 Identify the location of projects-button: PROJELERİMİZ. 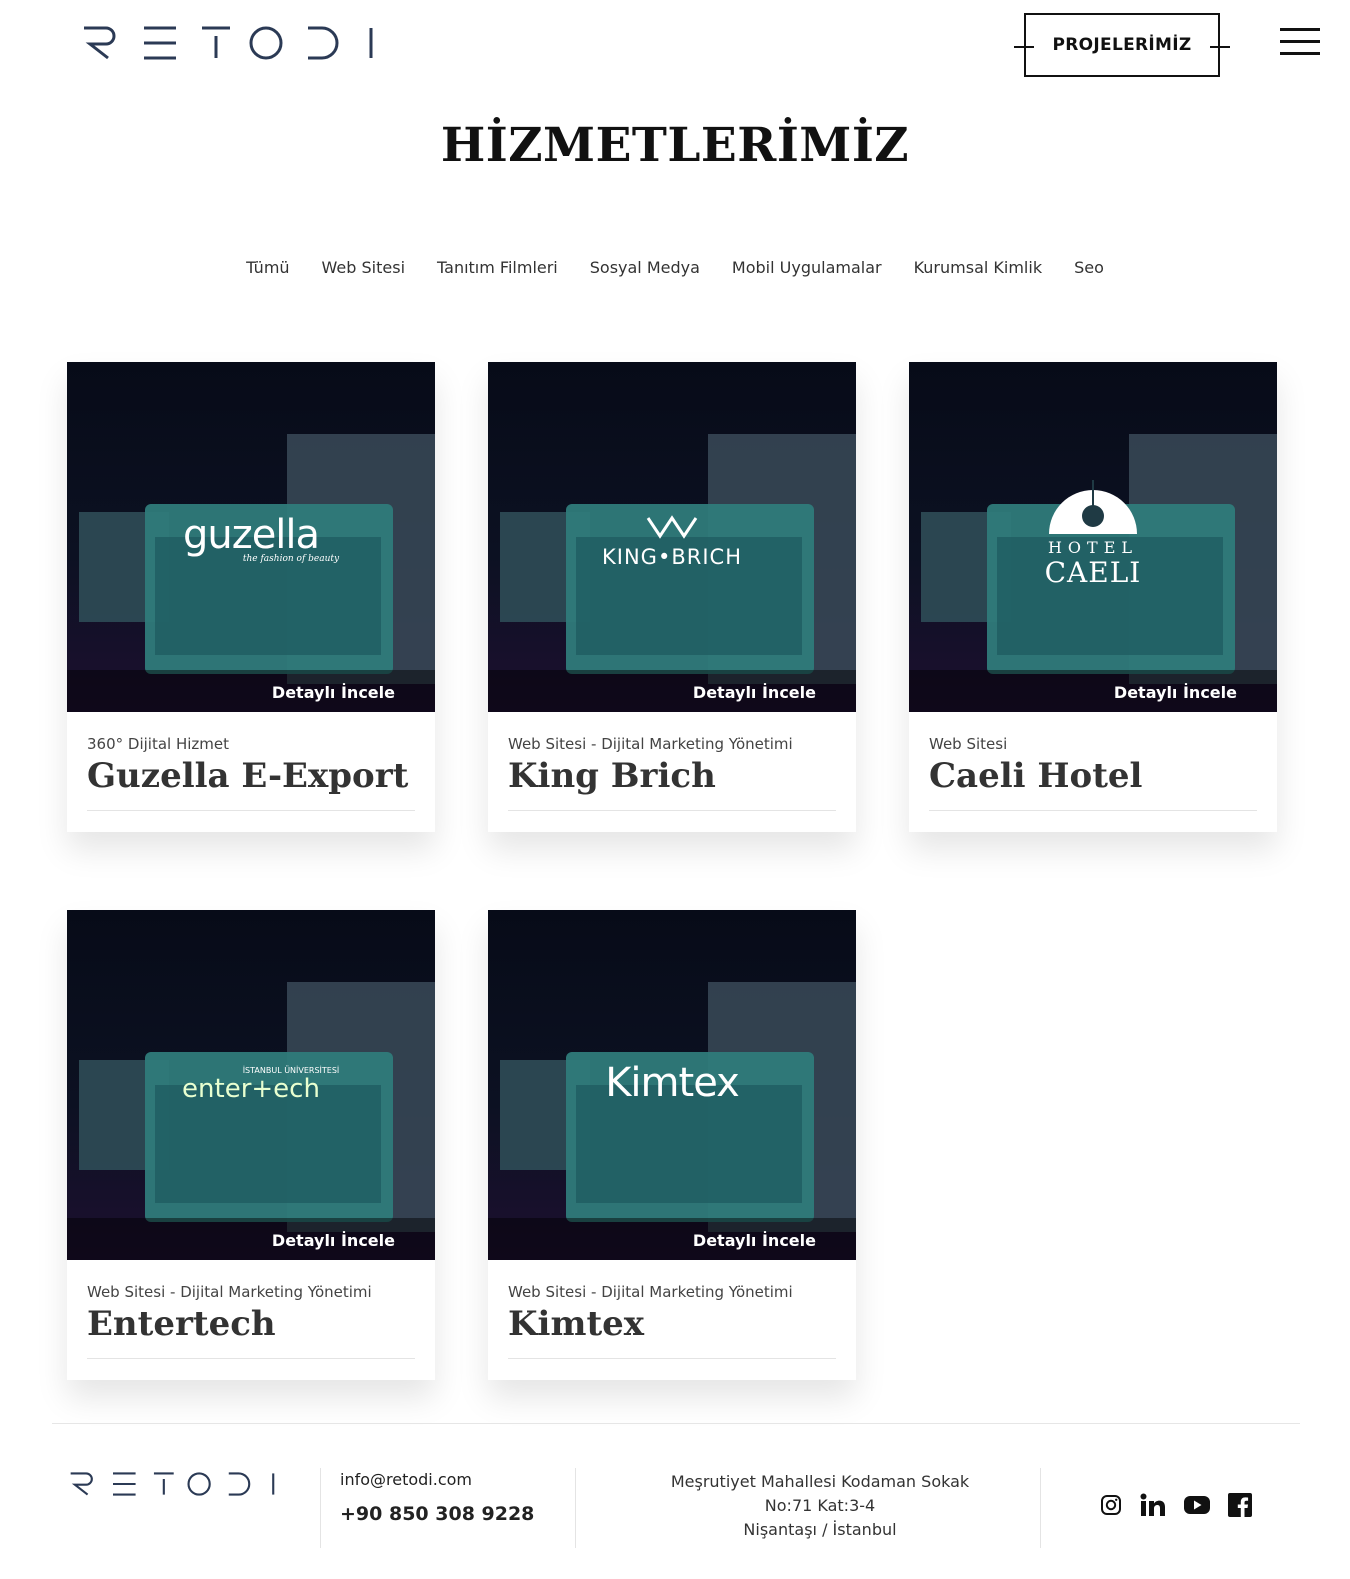
(1122, 45).